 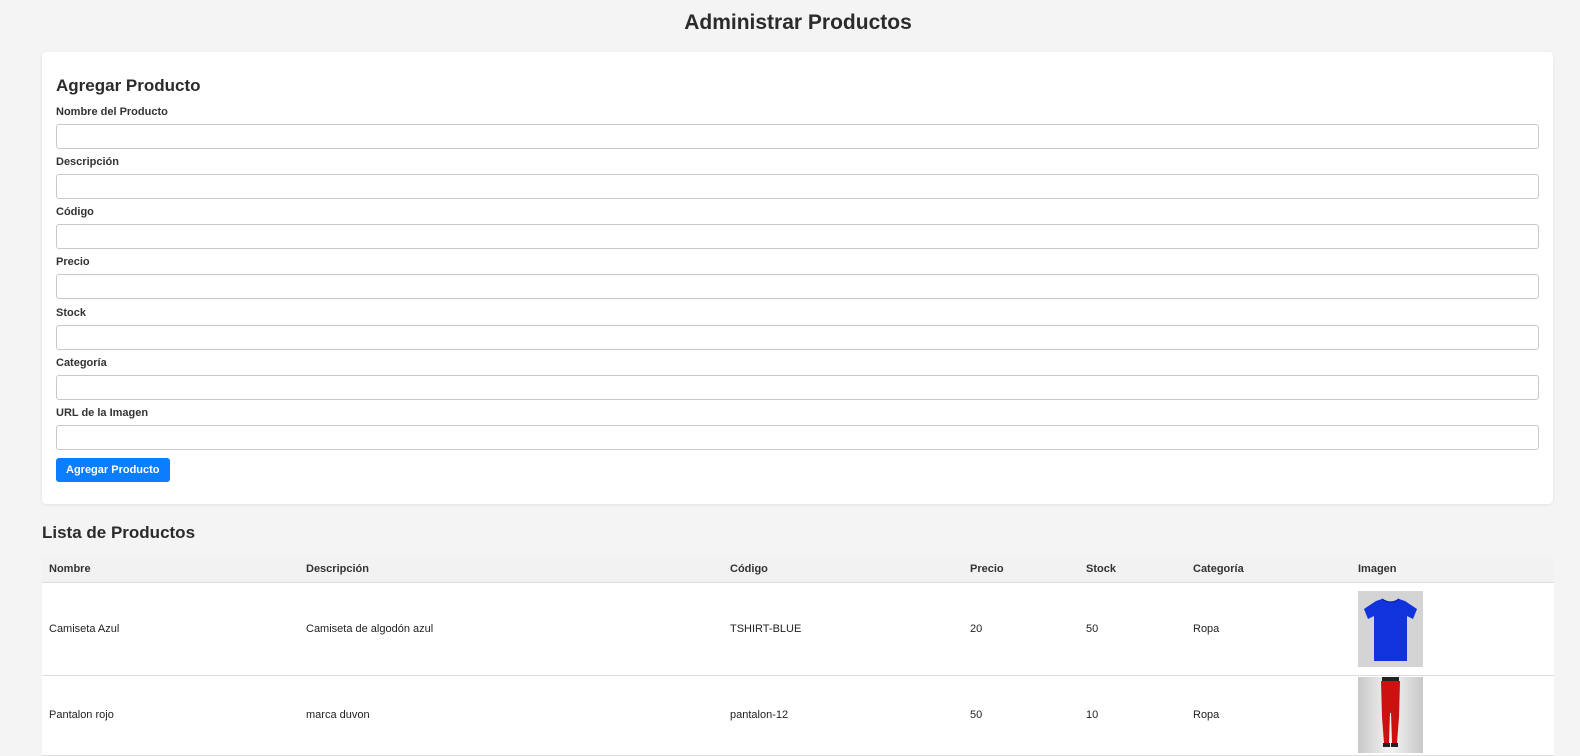 What do you see at coordinates (797, 286) in the screenshot?
I see `price-input` at bounding box center [797, 286].